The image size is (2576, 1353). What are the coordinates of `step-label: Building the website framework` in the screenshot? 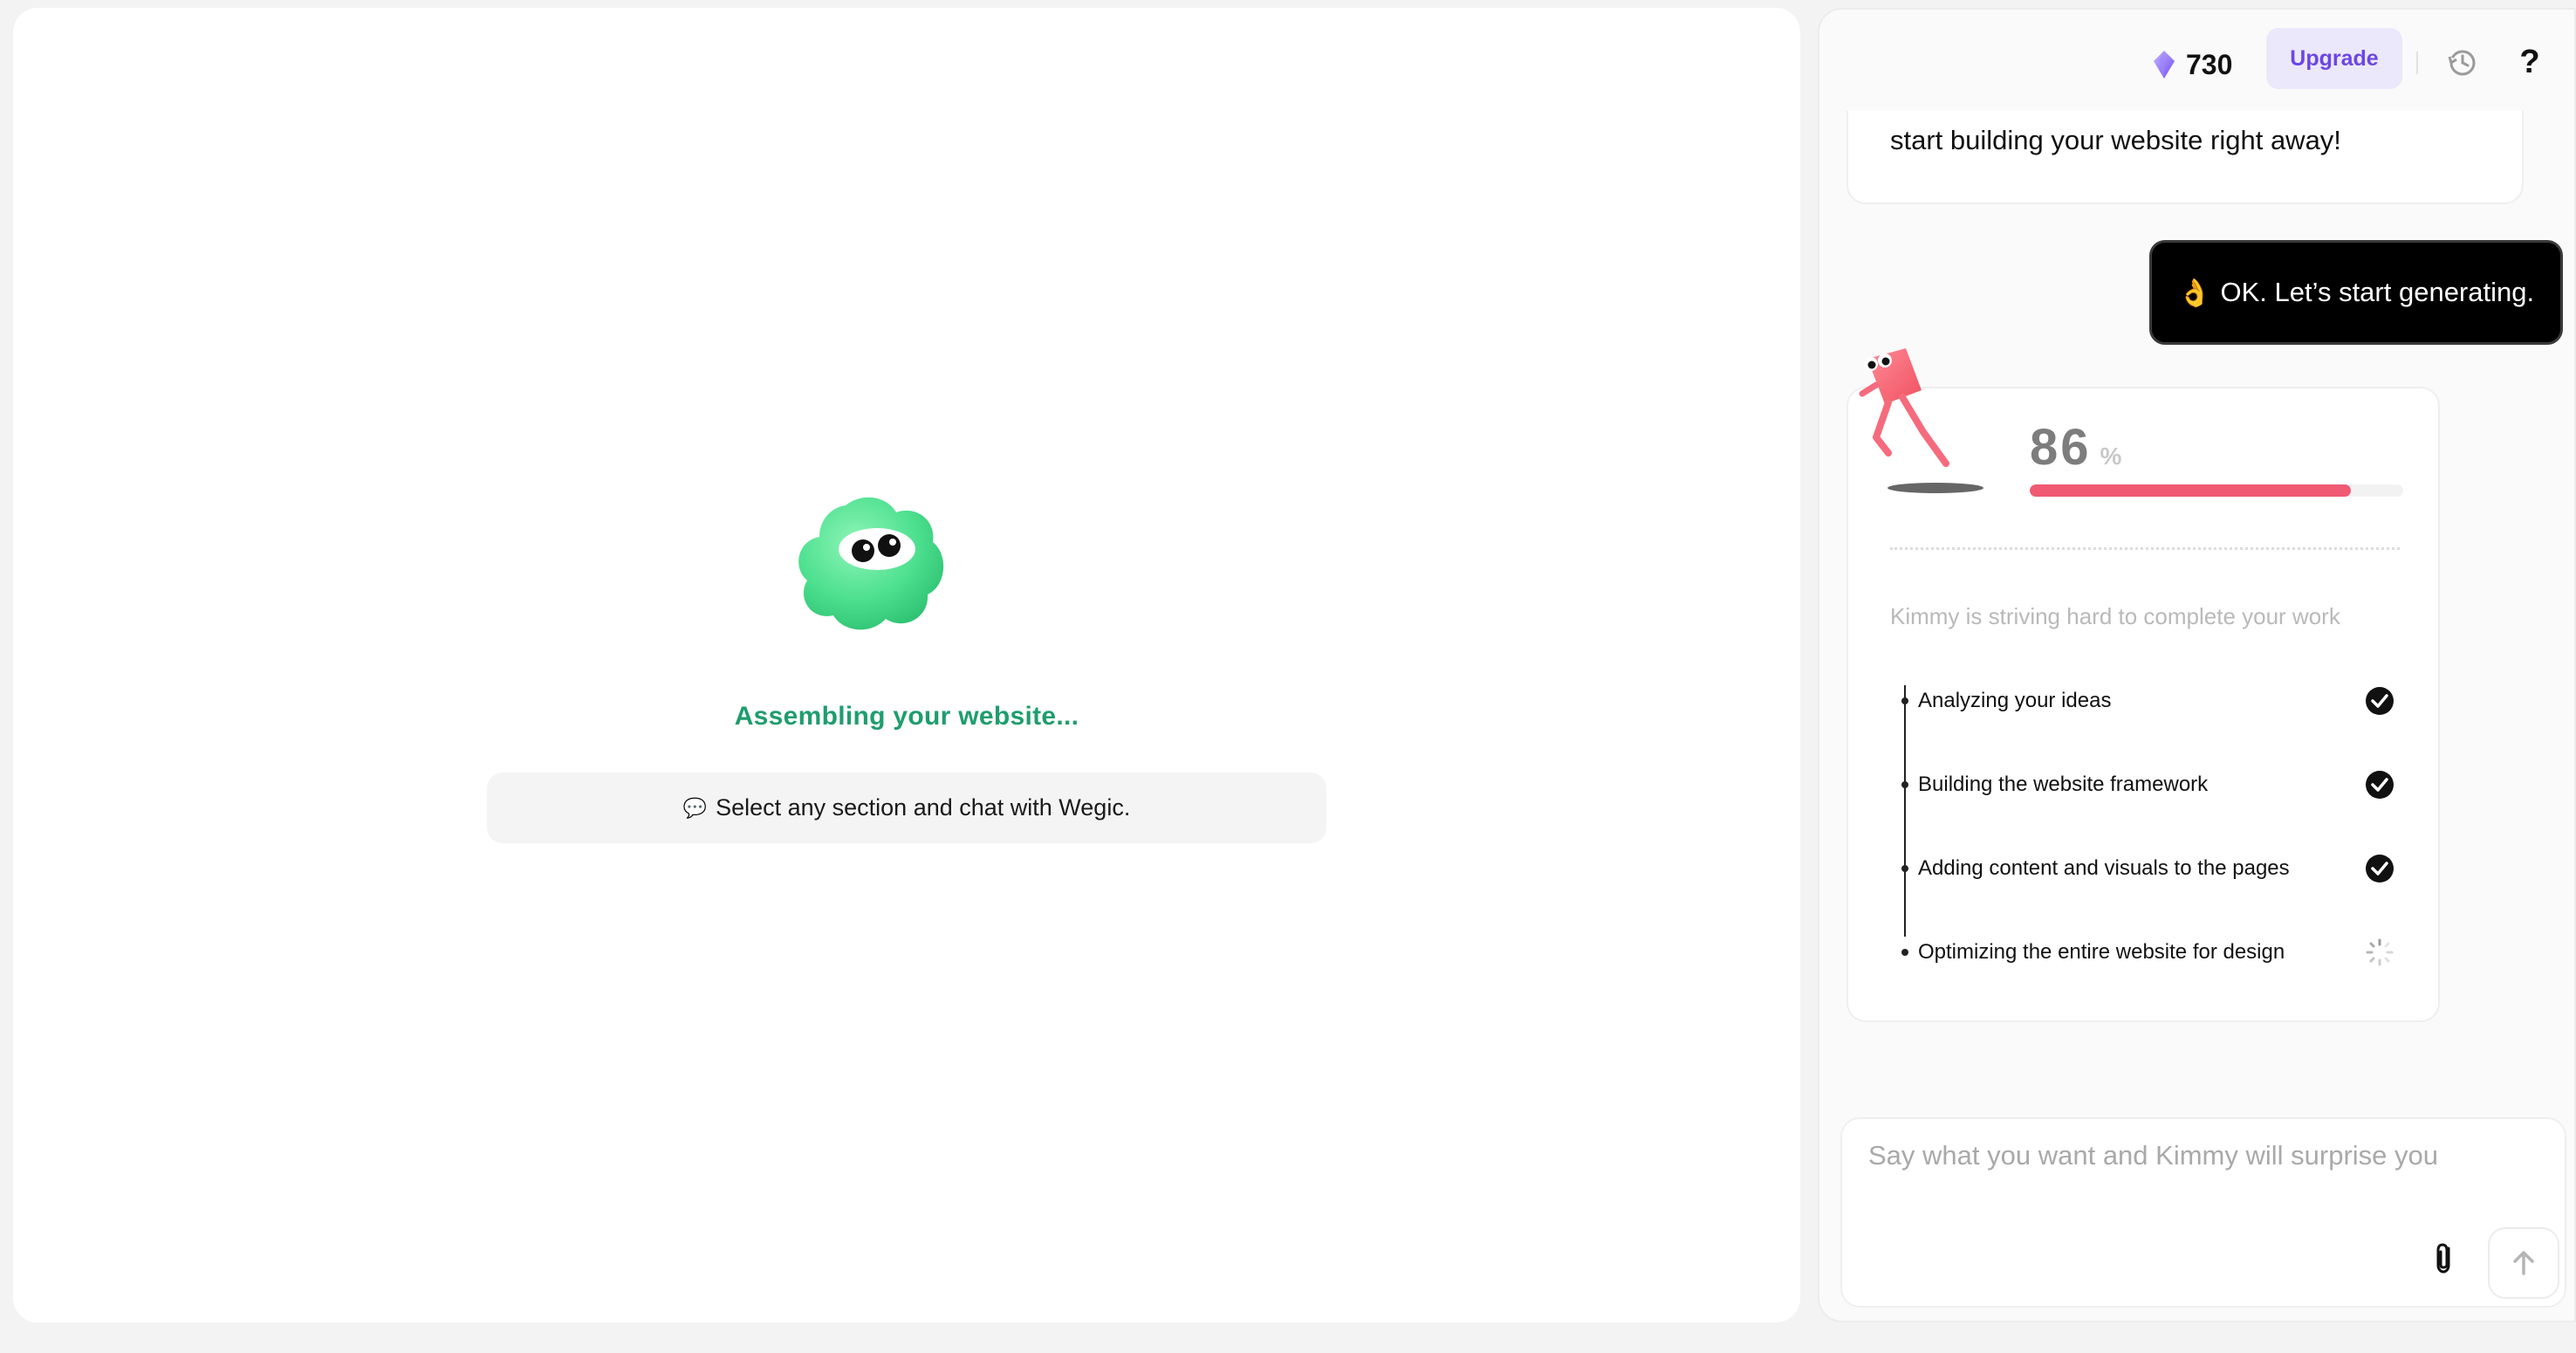 It's located at (2063, 784).